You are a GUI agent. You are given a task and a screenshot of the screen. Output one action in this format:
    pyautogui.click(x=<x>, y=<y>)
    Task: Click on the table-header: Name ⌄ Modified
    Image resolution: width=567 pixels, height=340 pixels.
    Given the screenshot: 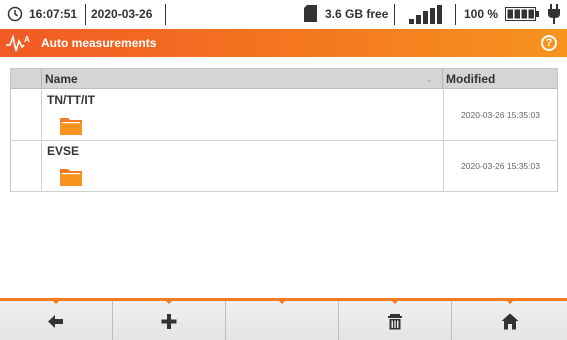 What is the action you would take?
    pyautogui.click(x=284, y=79)
    